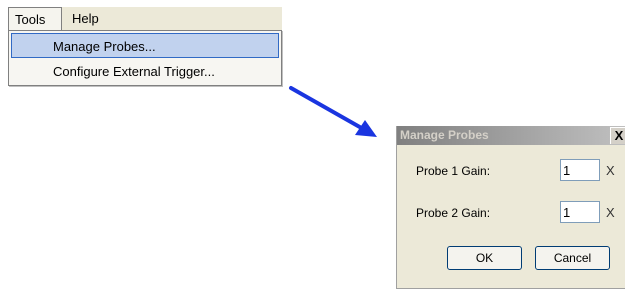  I want to click on dialog-title: Manage Probes, so click(444, 135).